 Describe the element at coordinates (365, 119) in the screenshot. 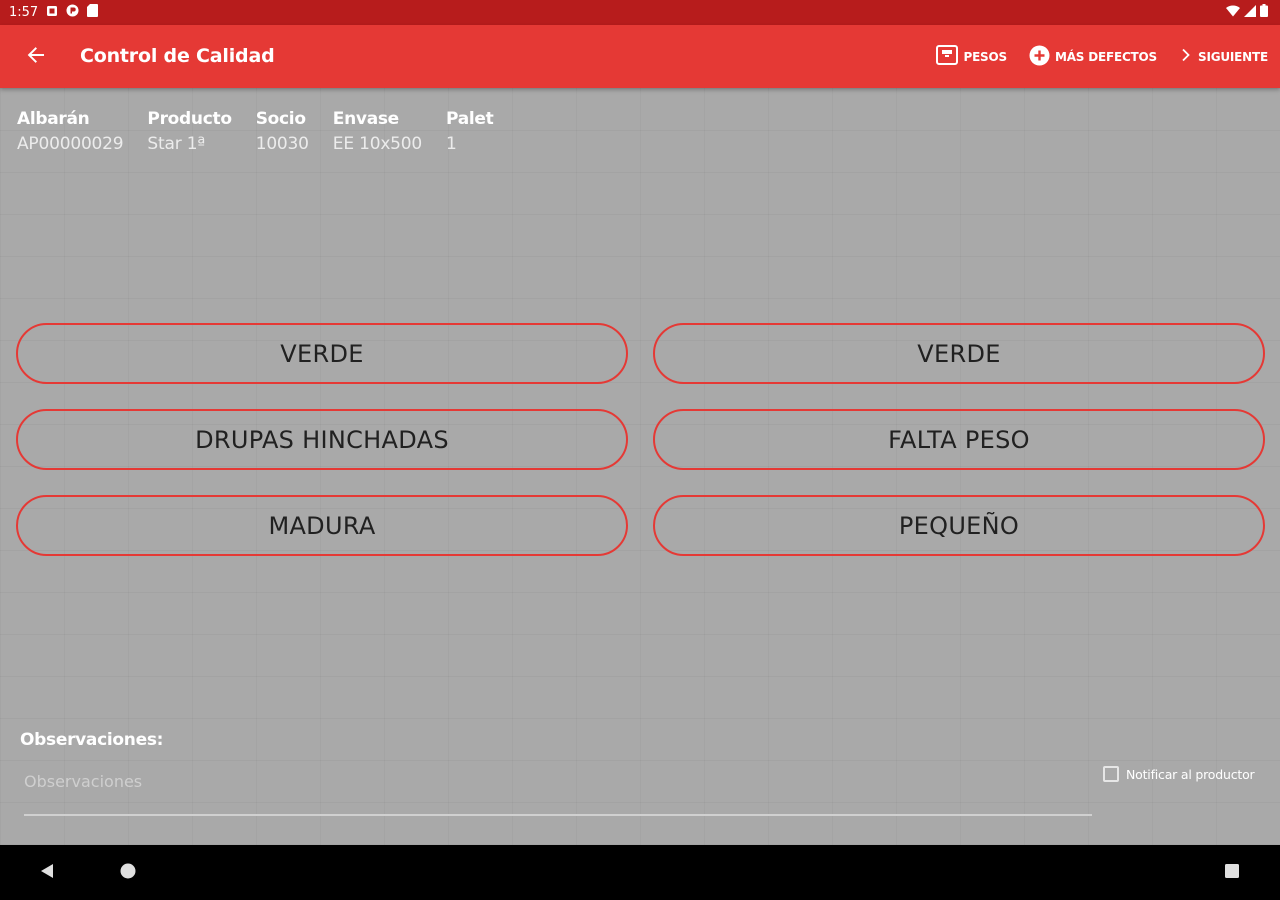

I see `info-envase-label: Envase` at that location.